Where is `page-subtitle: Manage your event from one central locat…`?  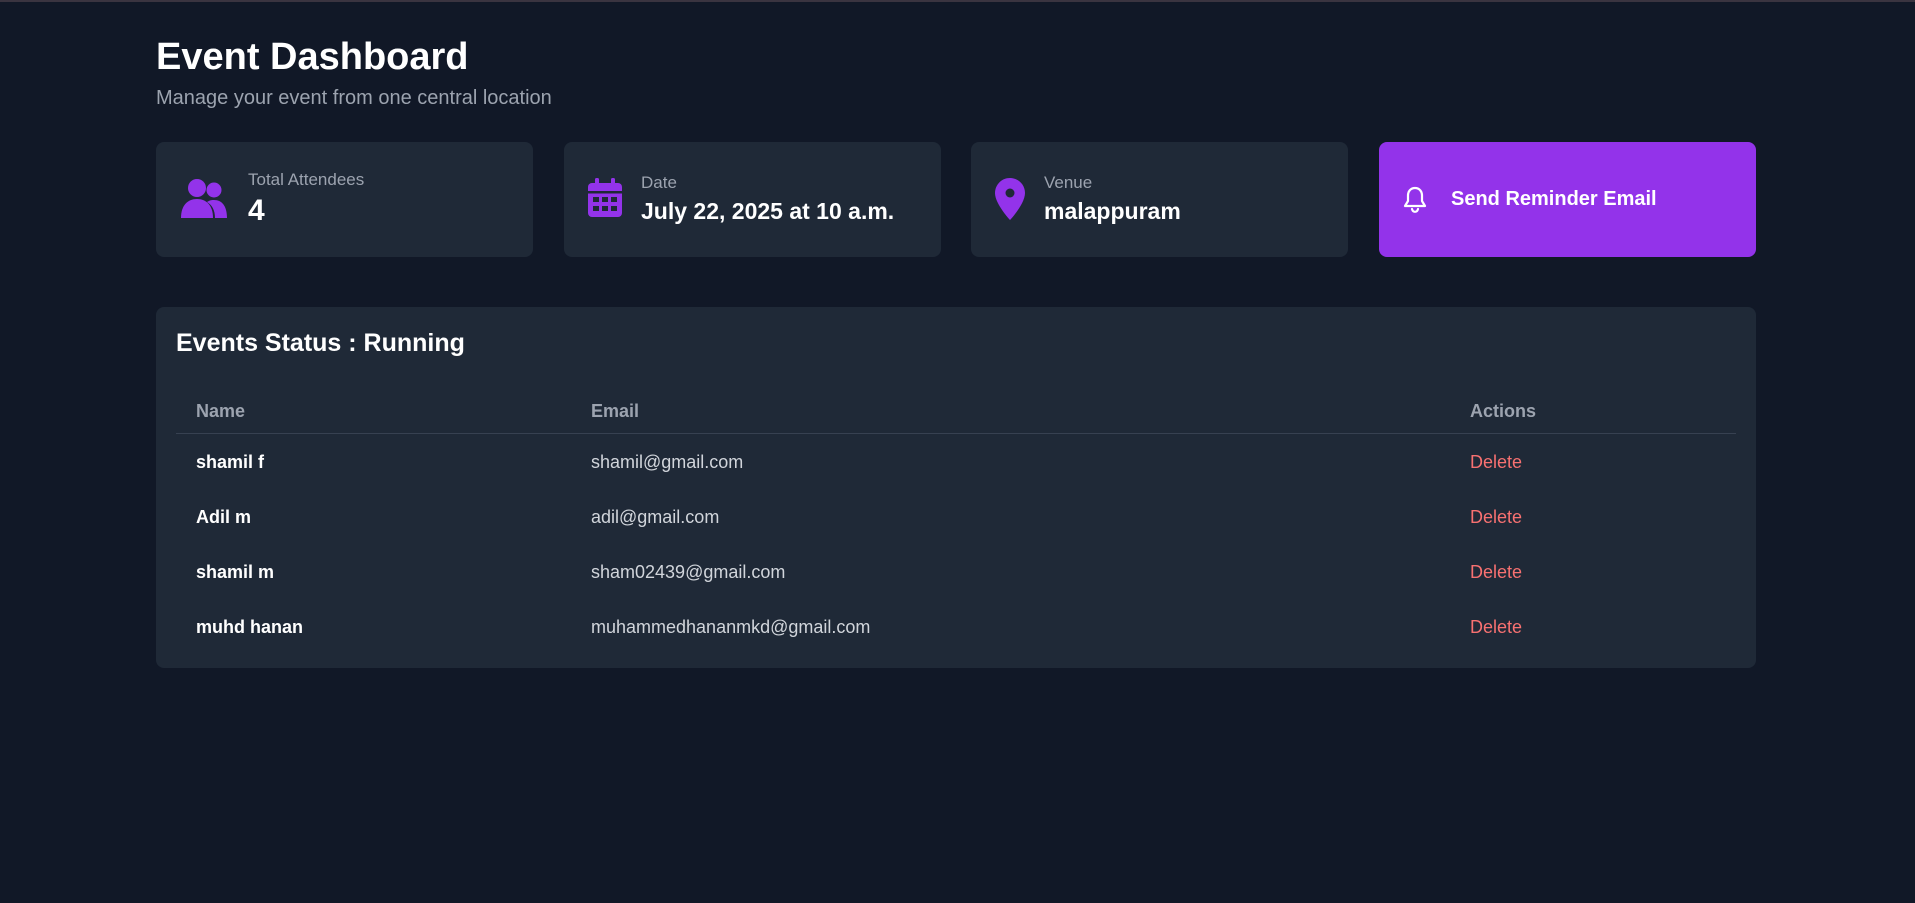
page-subtitle: Manage your event from one central locat… is located at coordinates (354, 98).